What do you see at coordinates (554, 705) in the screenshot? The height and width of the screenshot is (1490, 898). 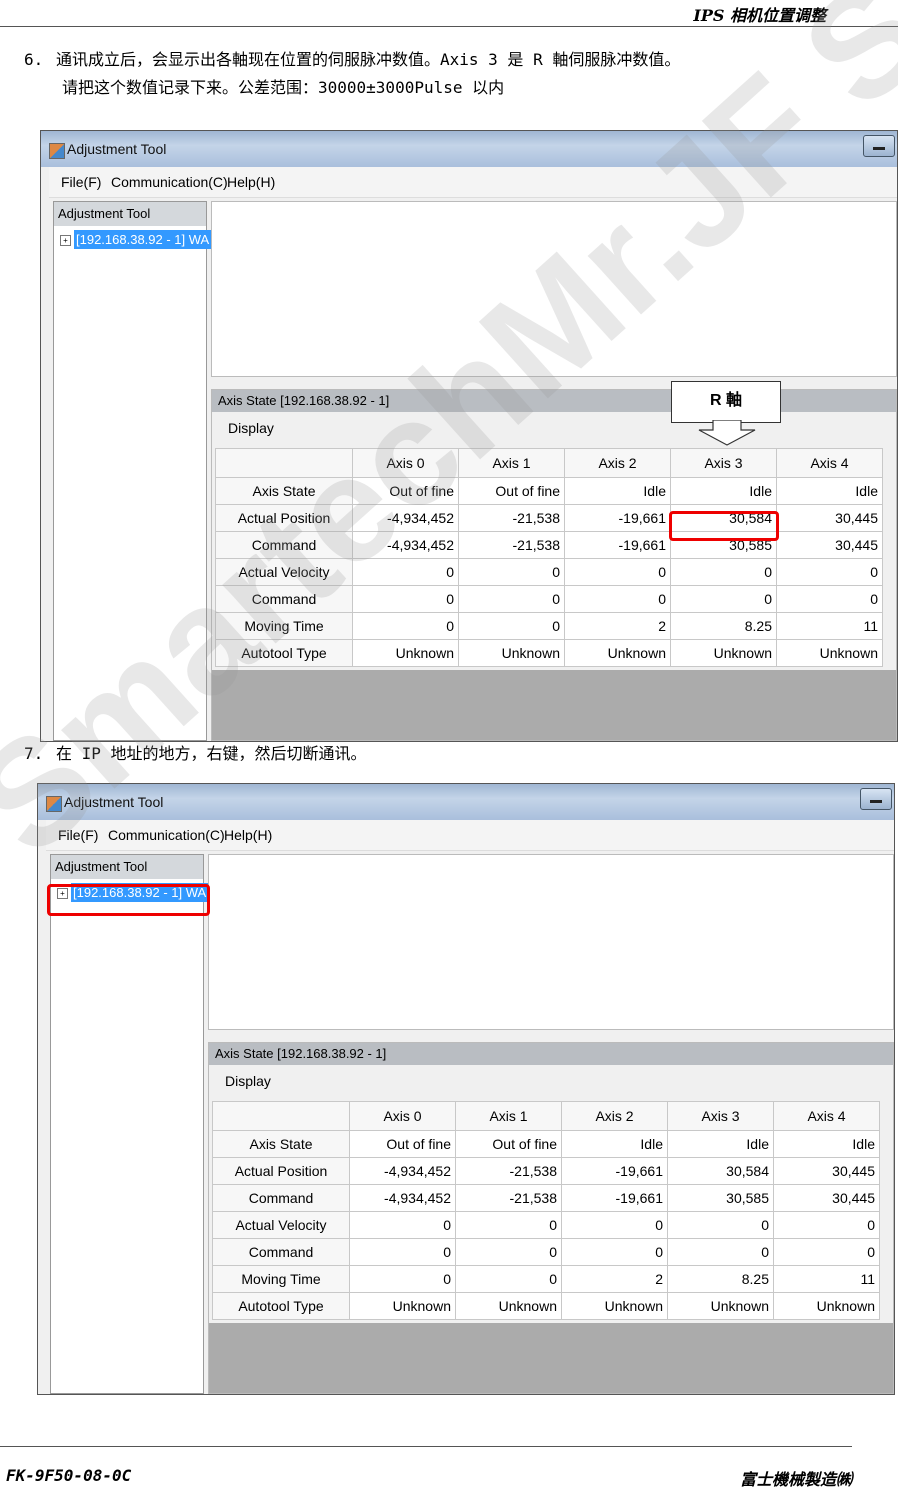 I see `gray-empty-area` at bounding box center [554, 705].